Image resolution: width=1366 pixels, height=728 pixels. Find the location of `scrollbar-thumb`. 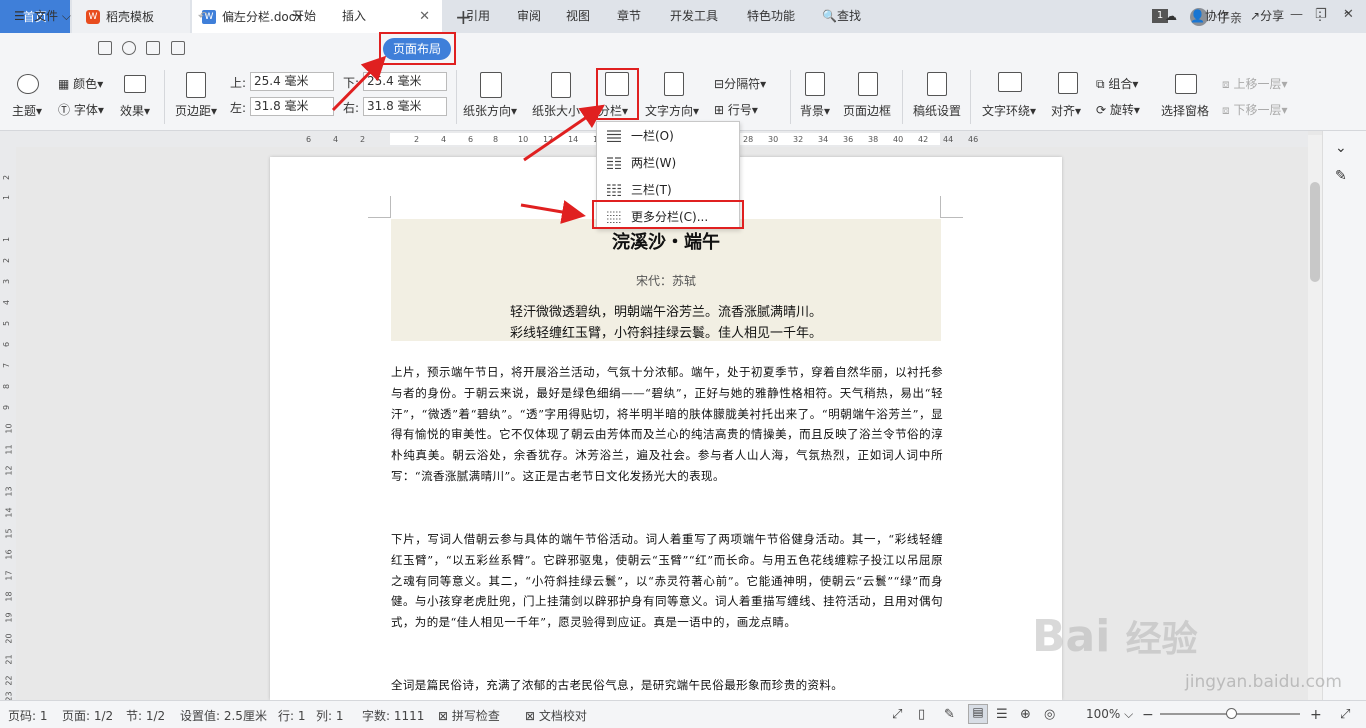

scrollbar-thumb is located at coordinates (1315, 232).